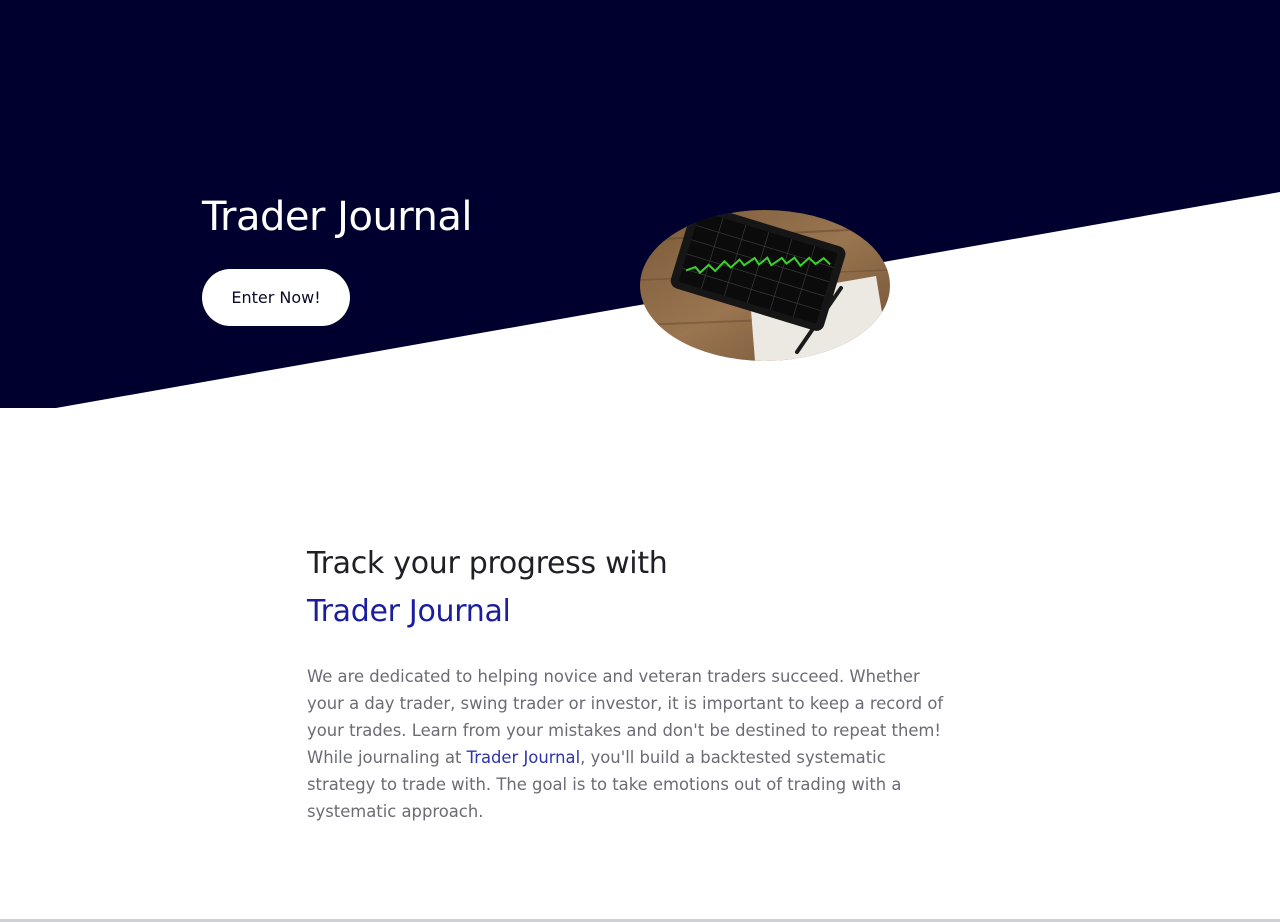 The image size is (1280, 922). What do you see at coordinates (627, 588) in the screenshot?
I see `section-heading: Track your progress with Trader Journal` at bounding box center [627, 588].